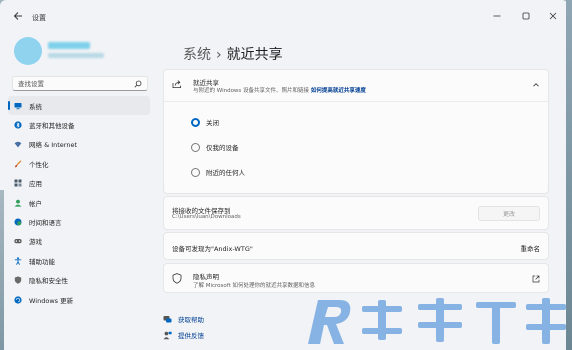  I want to click on breadcrumb: 系统 › 就近共享, so click(233, 54).